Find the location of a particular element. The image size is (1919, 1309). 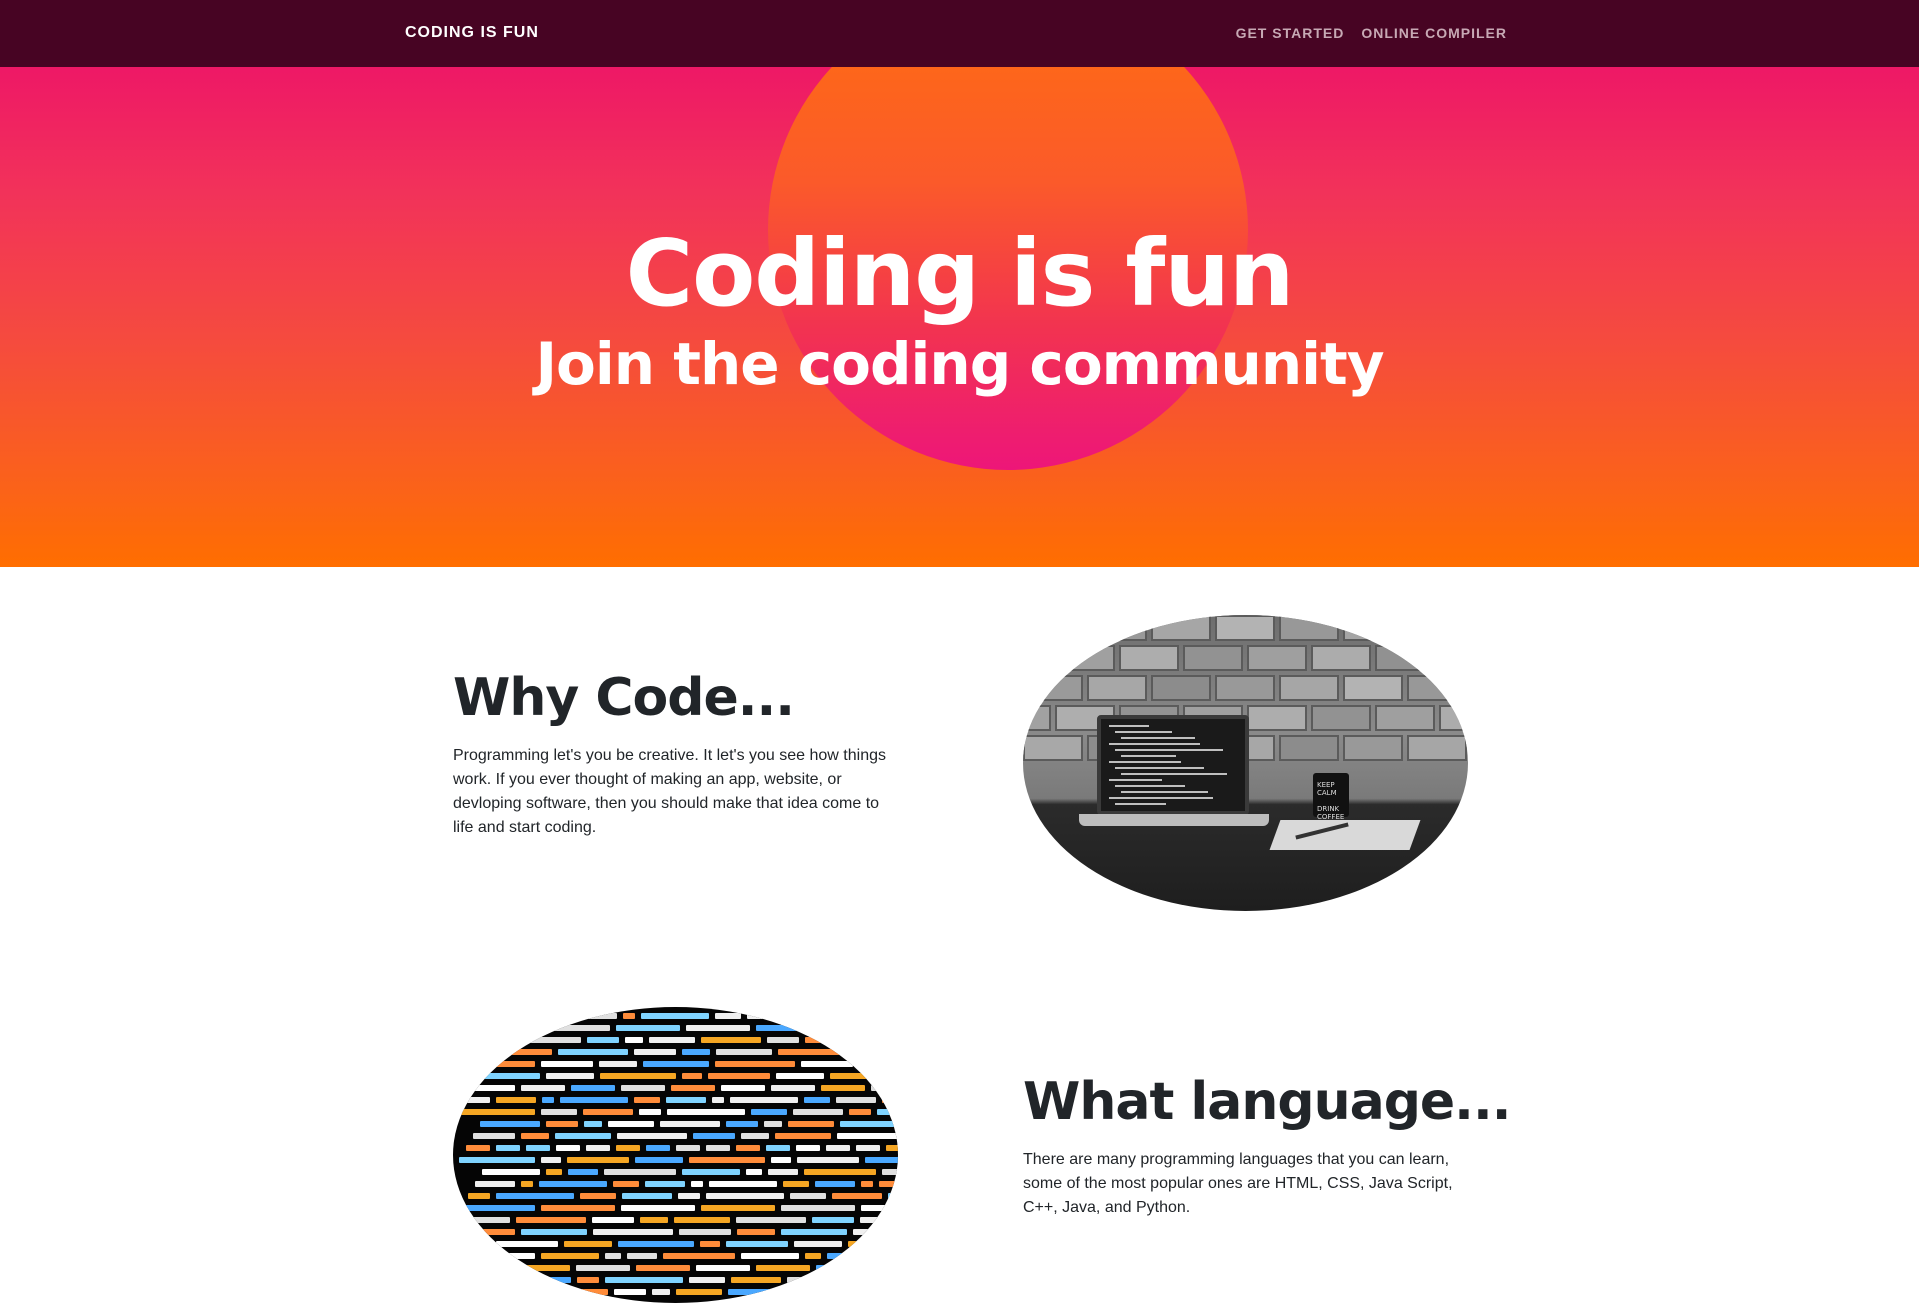

hero-subtitle: Join the coding community is located at coordinates (959, 364).